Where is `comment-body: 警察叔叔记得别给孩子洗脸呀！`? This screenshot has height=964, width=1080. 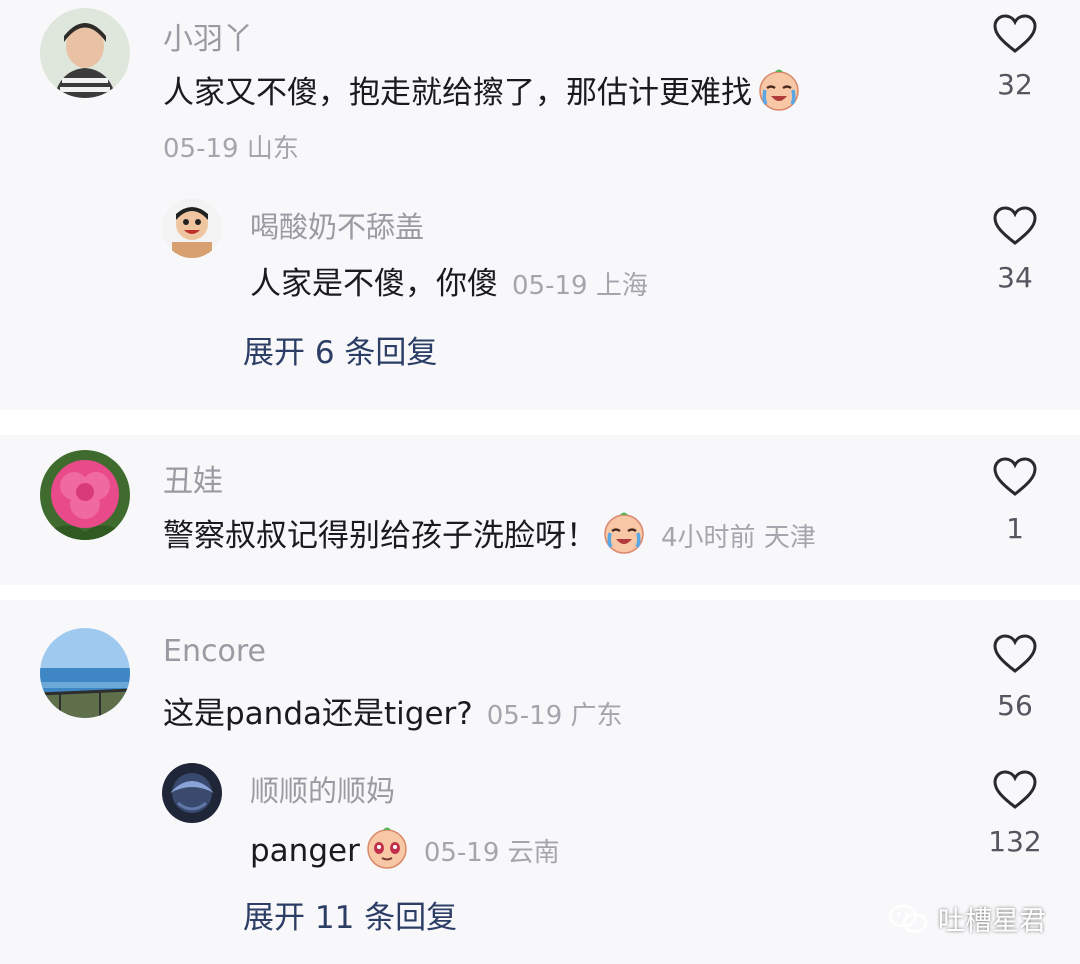
comment-body: 警察叔叔记得别给孩子洗脸呀！ is located at coordinates (380, 536).